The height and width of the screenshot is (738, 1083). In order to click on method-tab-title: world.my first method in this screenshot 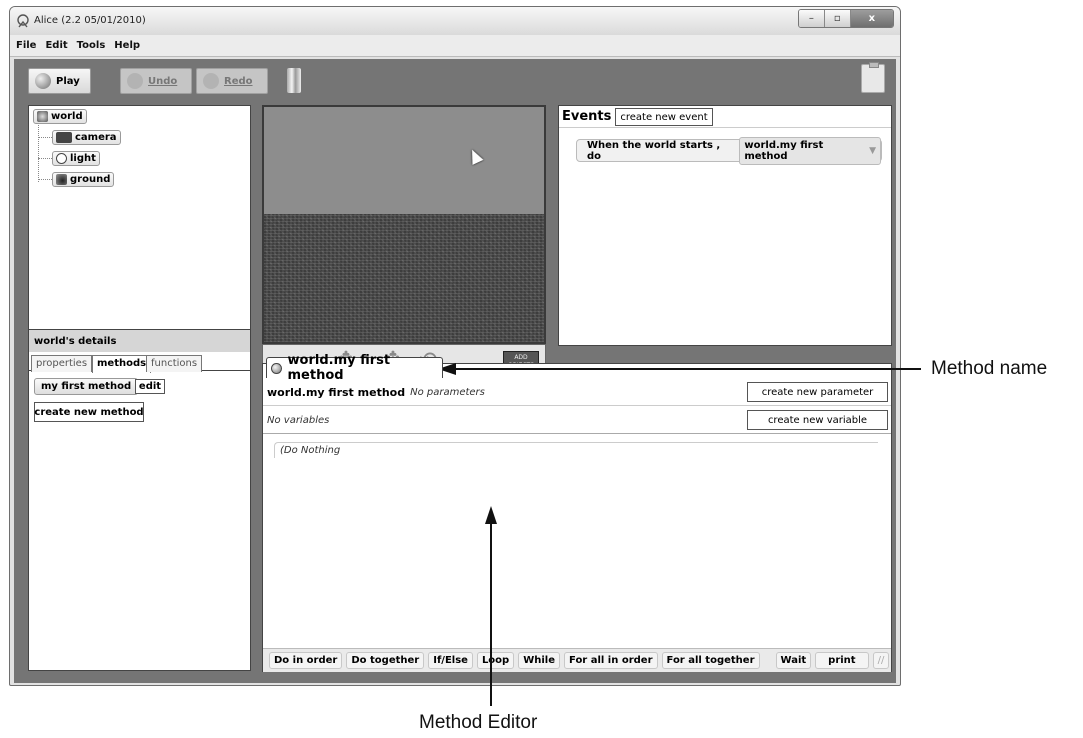, I will do `click(339, 368)`.